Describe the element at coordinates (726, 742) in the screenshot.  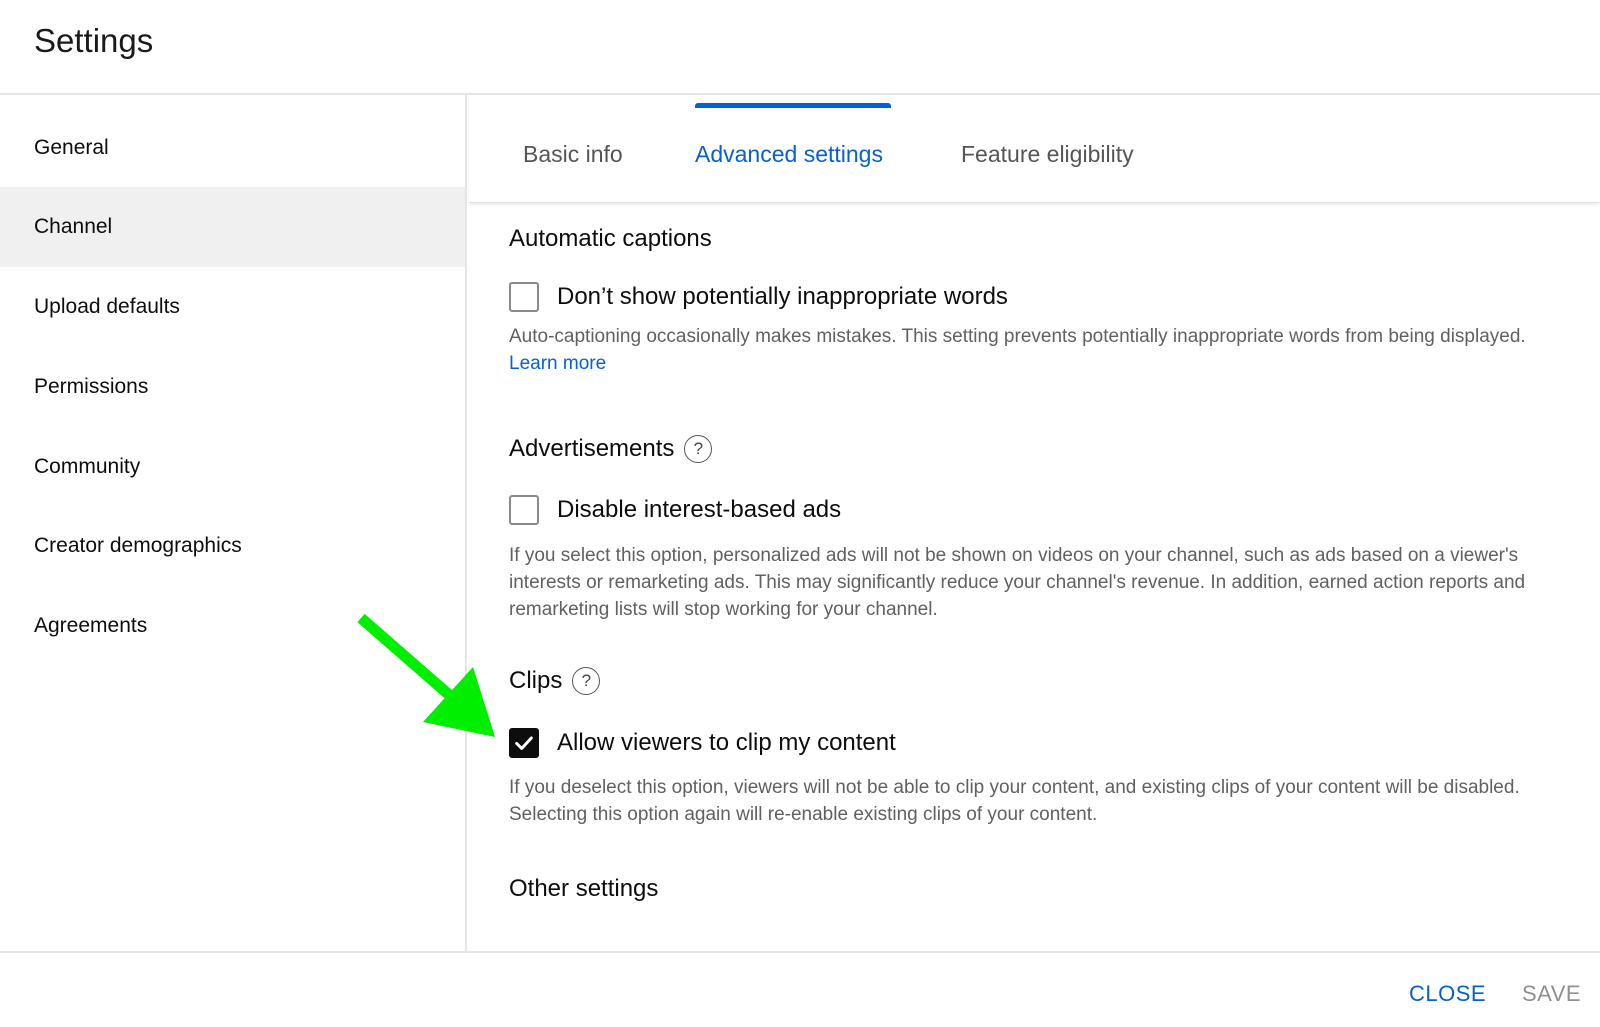
I see `clips-checkbox-label: Allow viewers to clip my content` at that location.